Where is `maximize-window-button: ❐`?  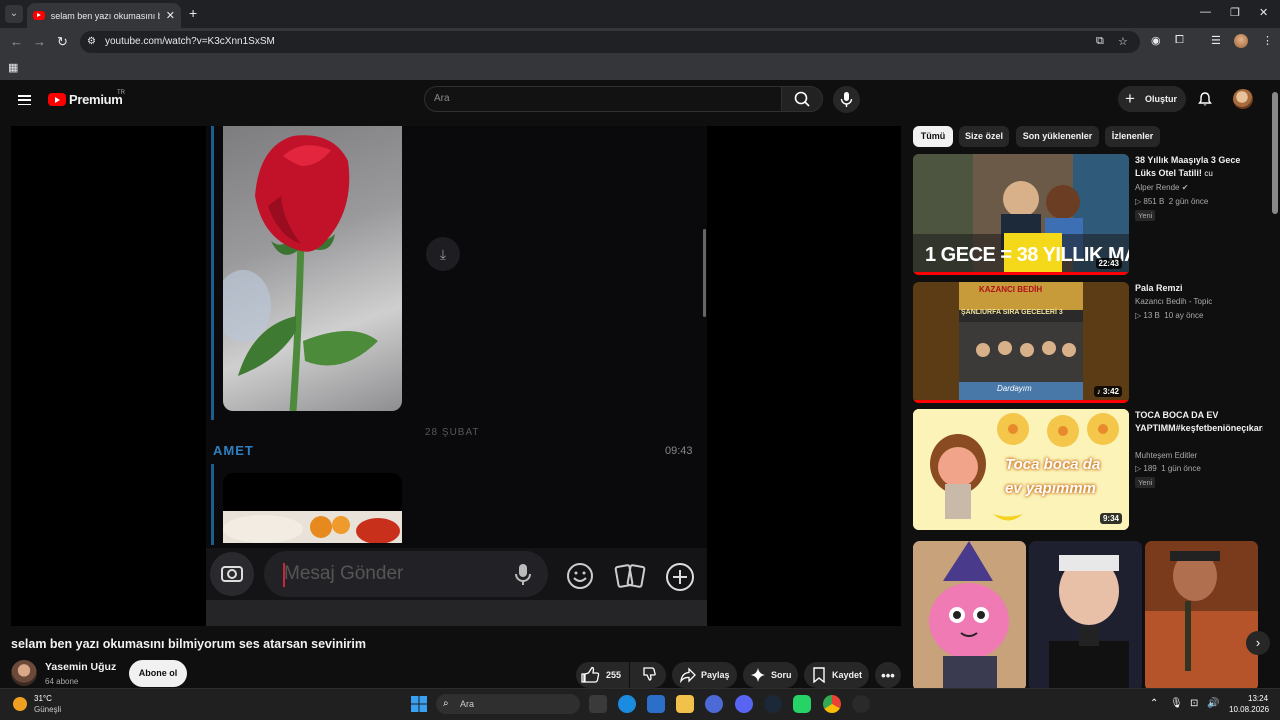
maximize-window-button: ❐ is located at coordinates (1235, 12).